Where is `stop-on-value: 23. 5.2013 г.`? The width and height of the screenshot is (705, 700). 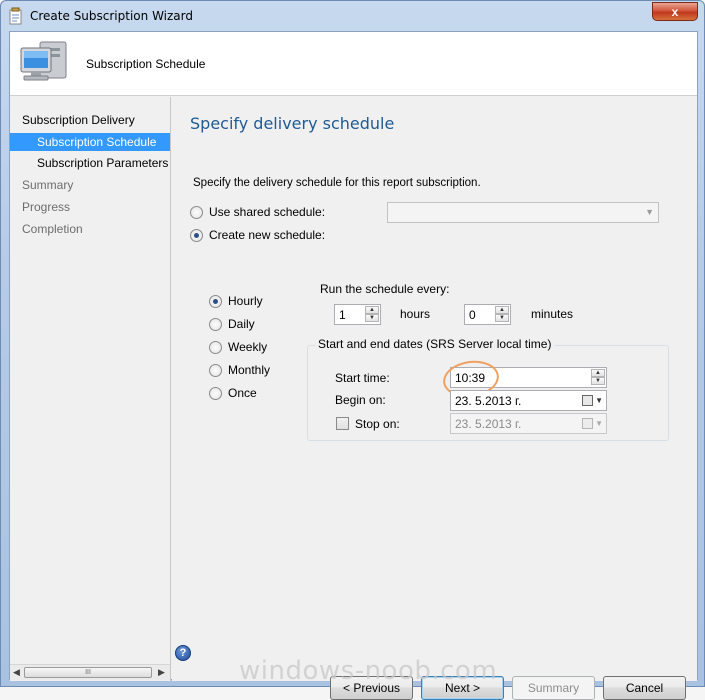 stop-on-value: 23. 5.2013 г. is located at coordinates (488, 424).